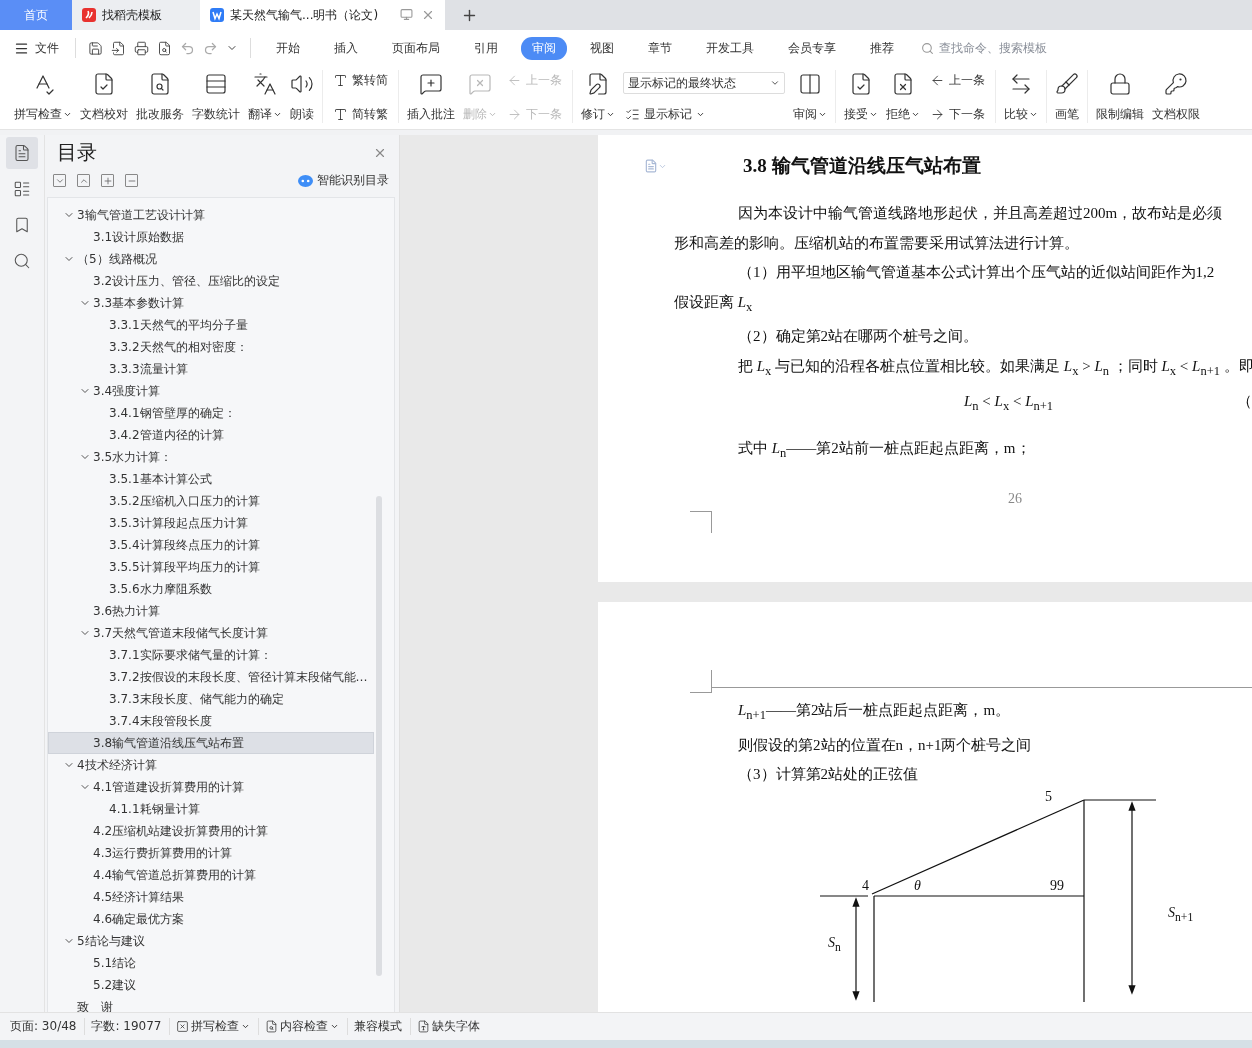 Image resolution: width=1252 pixels, height=1048 pixels. What do you see at coordinates (211, 831) in the screenshot?
I see `toc-item: 4.2压缩机站建设折算费用的计算` at bounding box center [211, 831].